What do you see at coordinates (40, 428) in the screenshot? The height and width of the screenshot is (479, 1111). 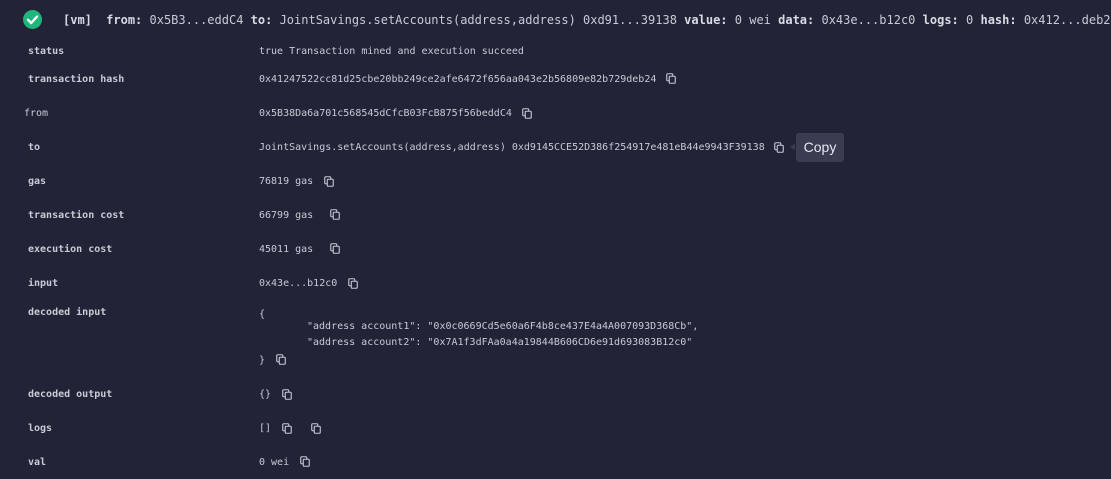 I see `logs-label: logs` at bounding box center [40, 428].